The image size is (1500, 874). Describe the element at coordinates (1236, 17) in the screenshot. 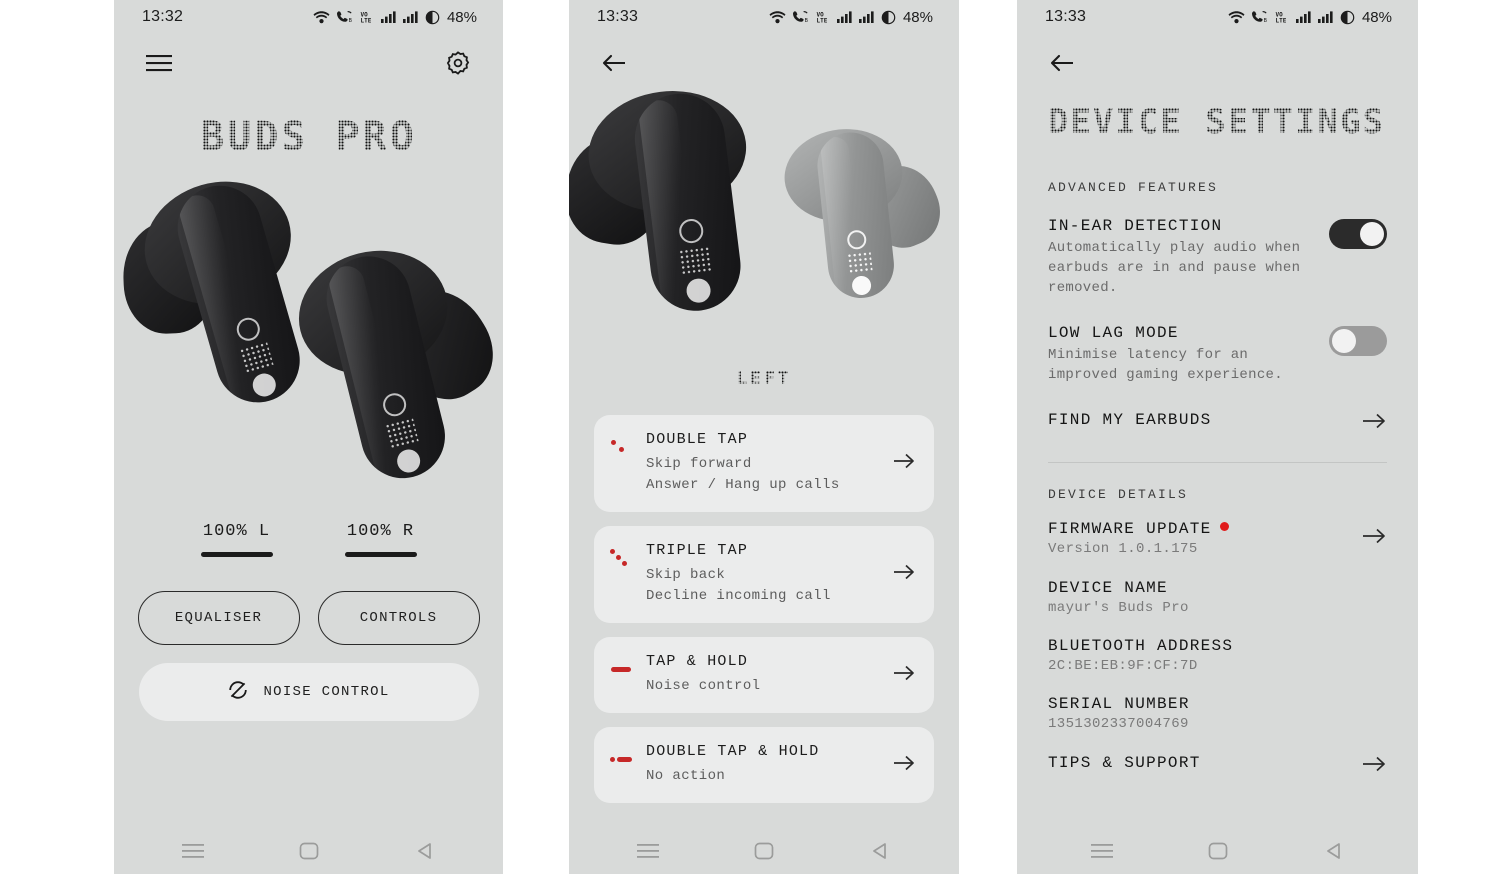

I see `wifi-icon` at that location.